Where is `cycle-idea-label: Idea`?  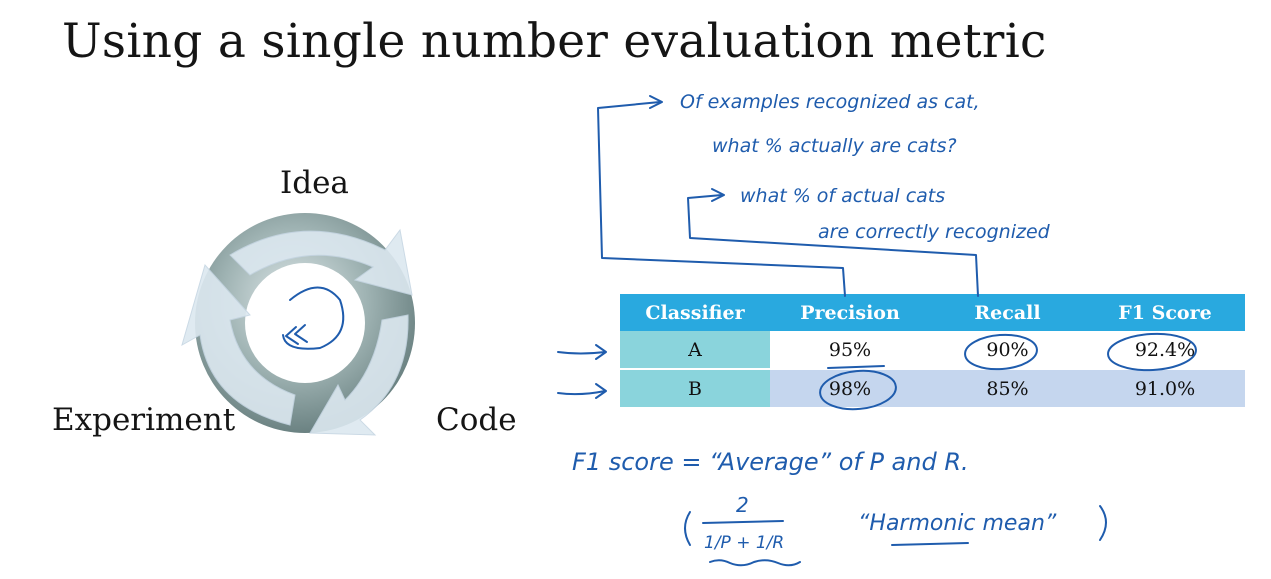 cycle-idea-label: Idea is located at coordinates (314, 183).